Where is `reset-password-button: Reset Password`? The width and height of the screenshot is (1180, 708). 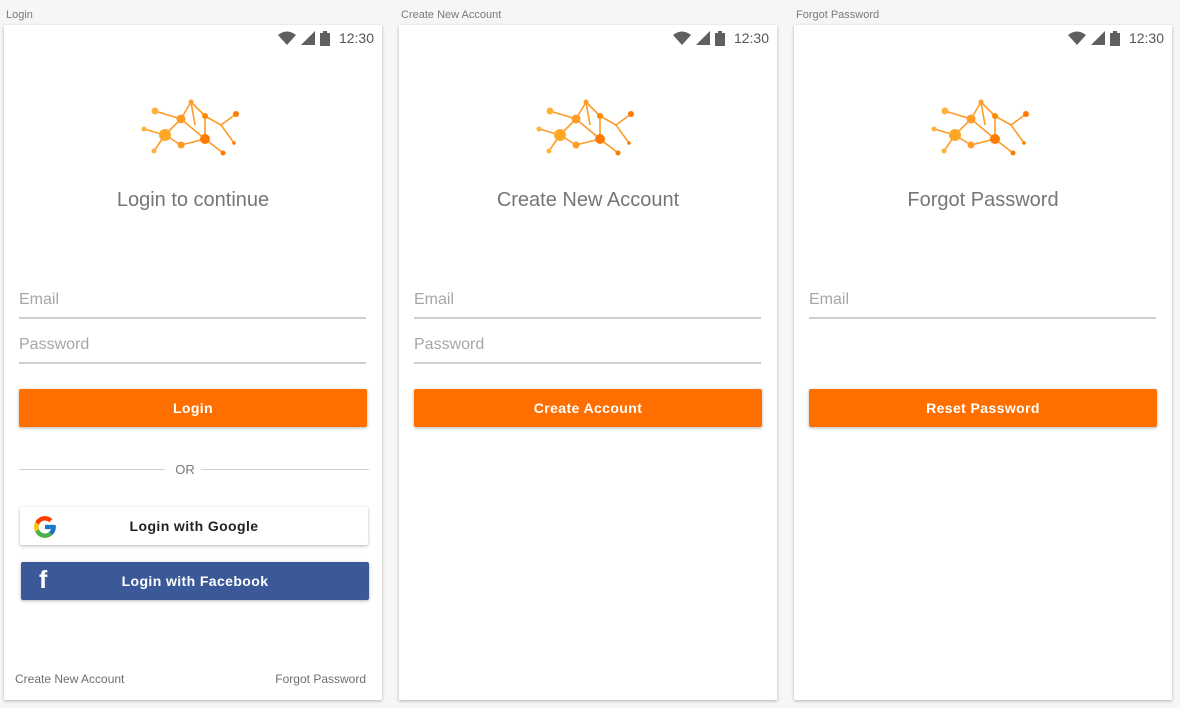 reset-password-button: Reset Password is located at coordinates (983, 408).